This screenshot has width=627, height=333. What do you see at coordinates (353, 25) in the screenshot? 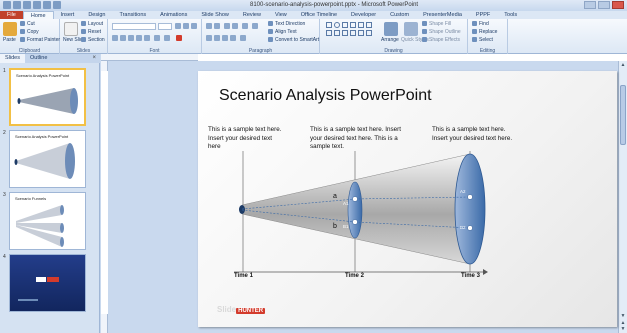
I see `shape-arrow-icon` at bounding box center [353, 25].